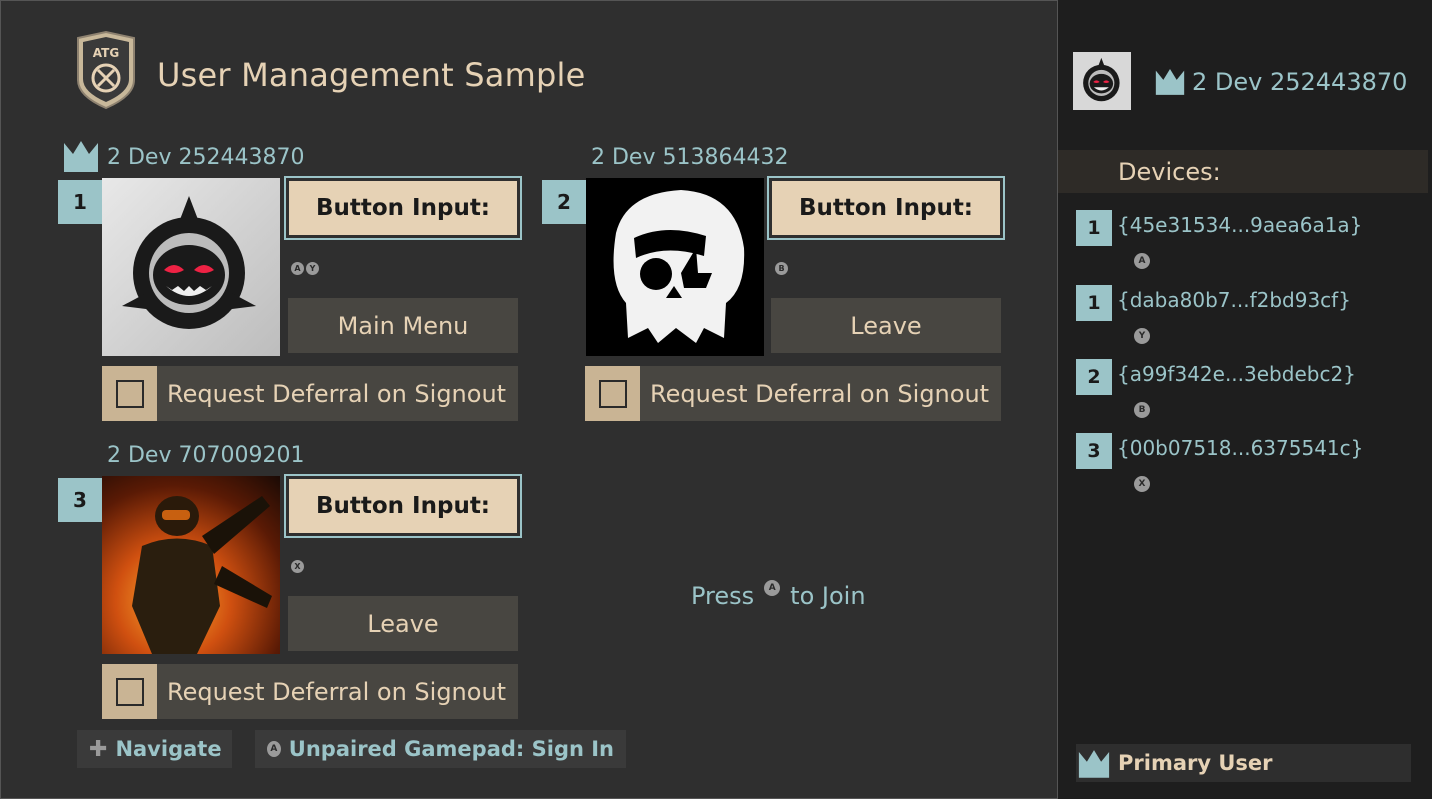  Describe the element at coordinates (820, 393) in the screenshot. I see `user-2-defer-label: Request Deferral on Signout` at that location.